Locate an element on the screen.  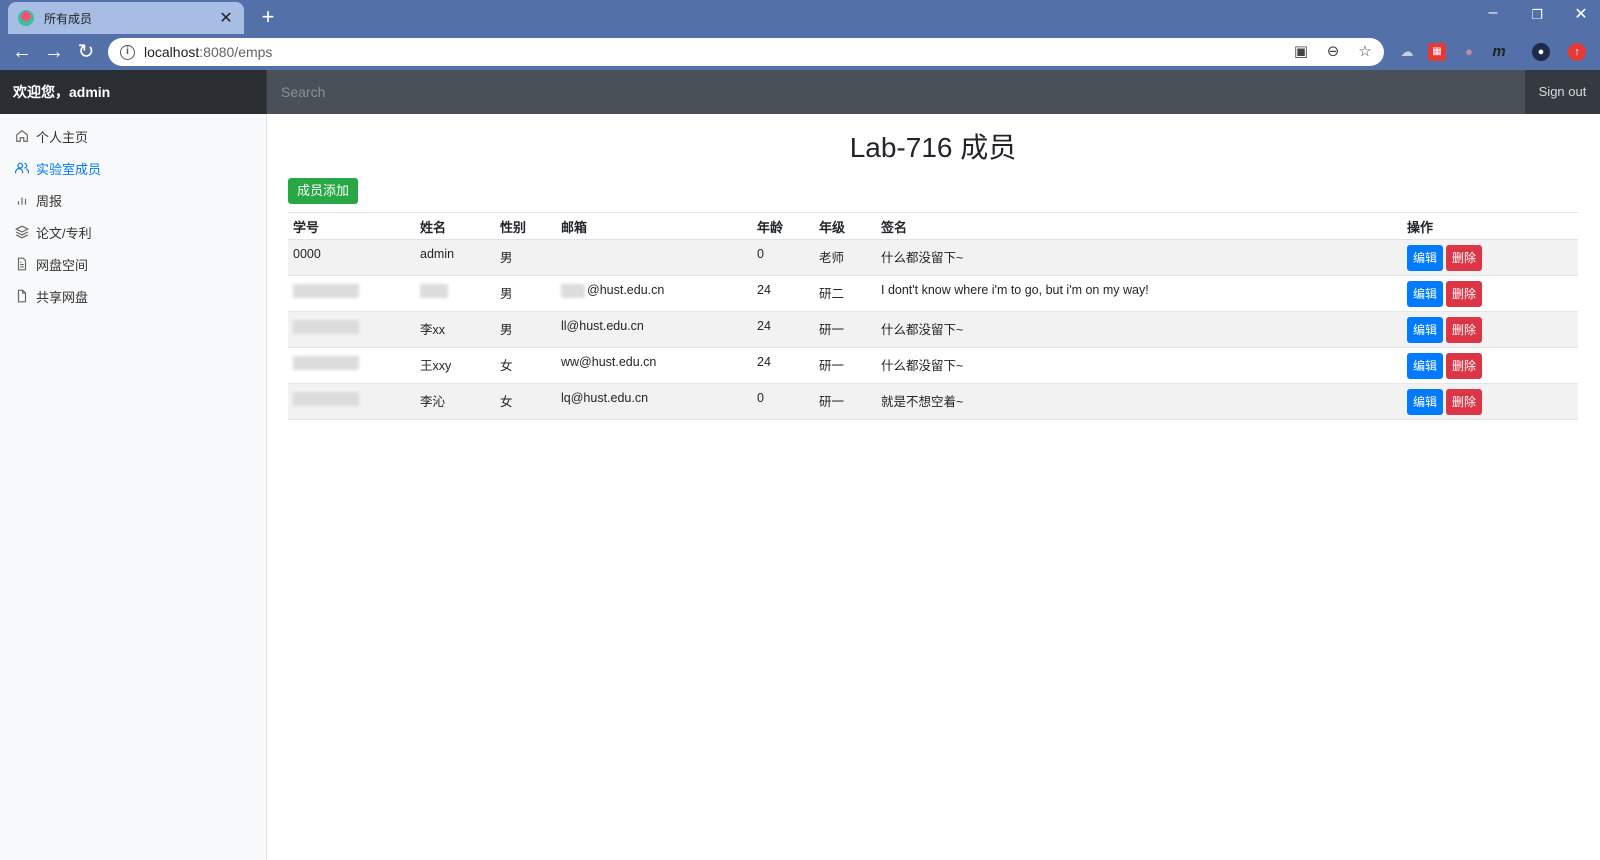
column-header: 姓名 is located at coordinates (455, 226).